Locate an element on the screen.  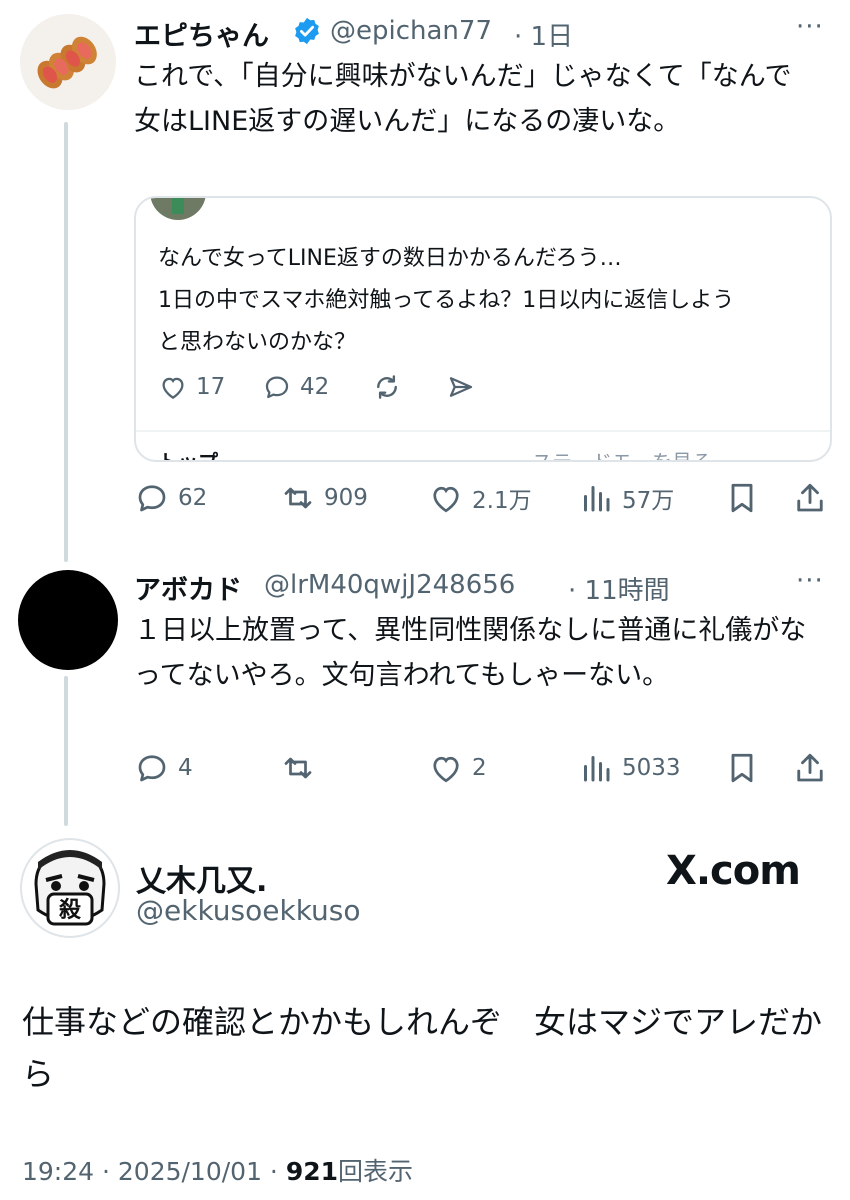
repost-button is located at coordinates (302, 768).